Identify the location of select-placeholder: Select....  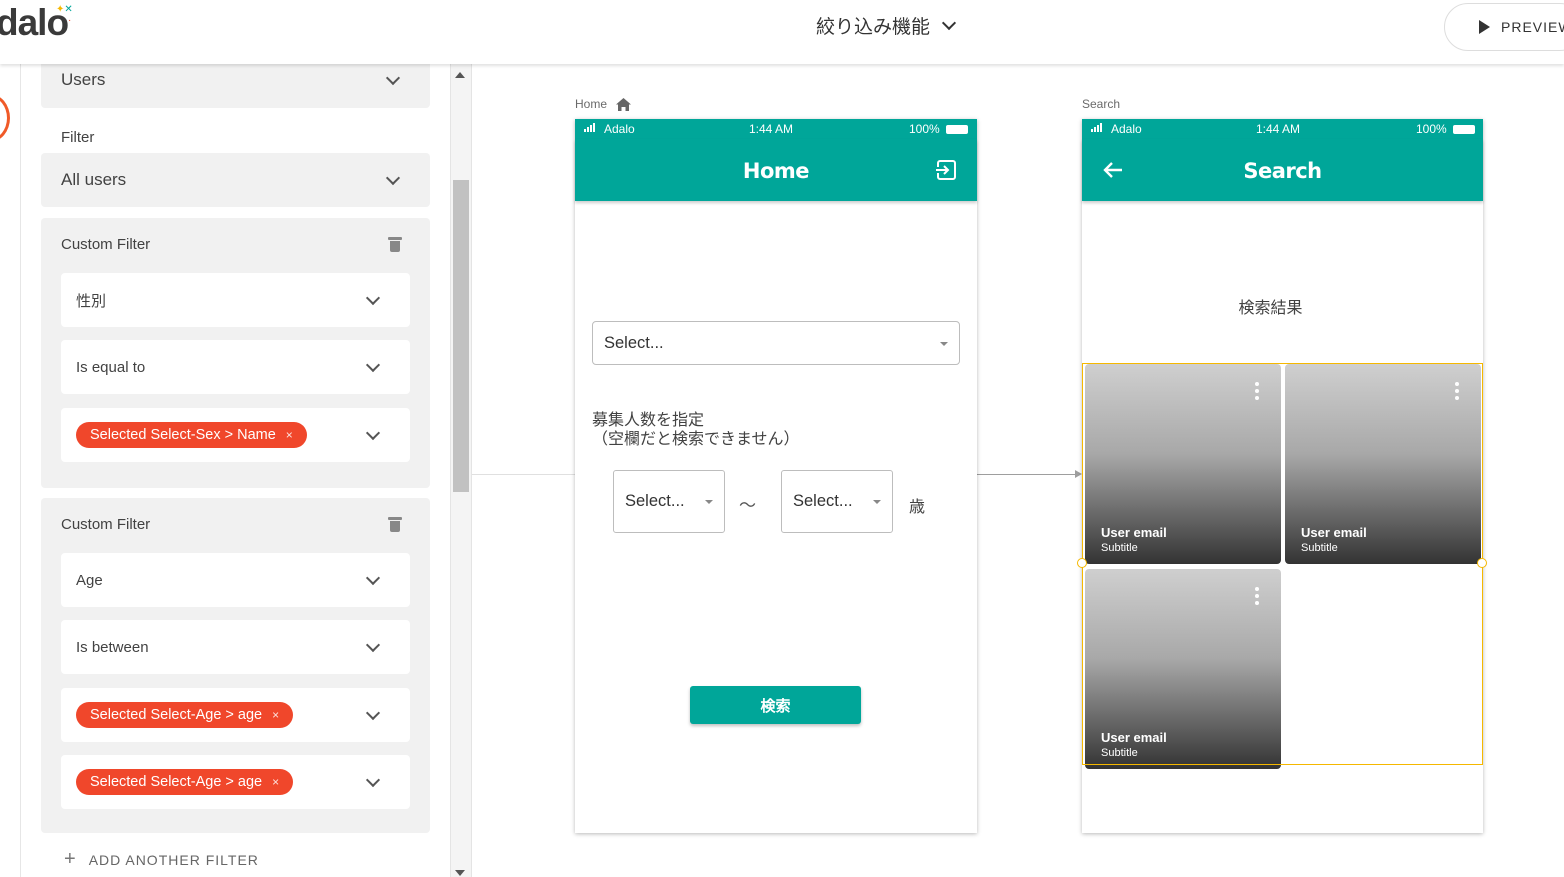
(634, 342).